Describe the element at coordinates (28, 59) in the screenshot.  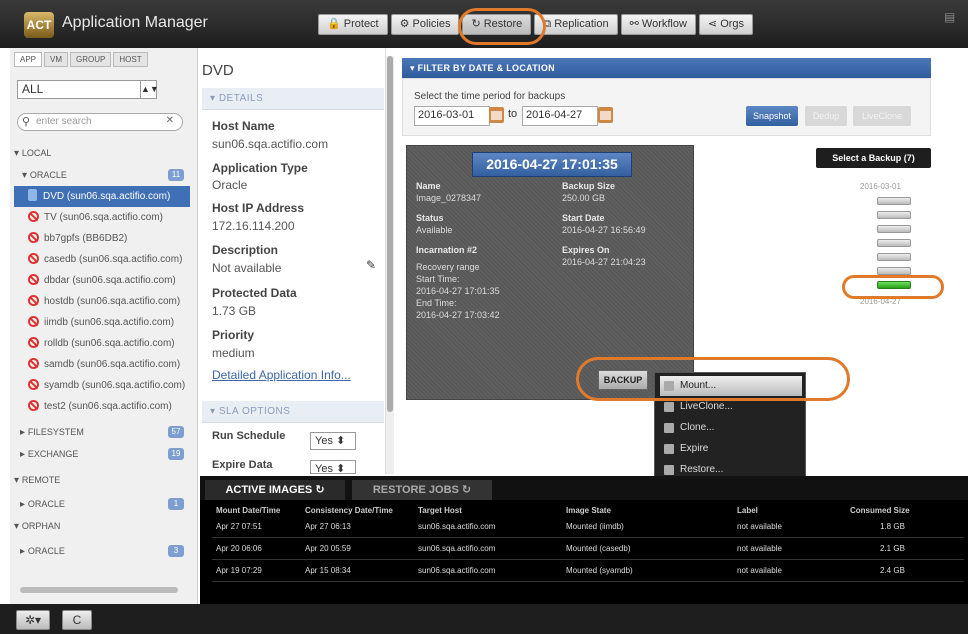
I see `tab-app: APP` at that location.